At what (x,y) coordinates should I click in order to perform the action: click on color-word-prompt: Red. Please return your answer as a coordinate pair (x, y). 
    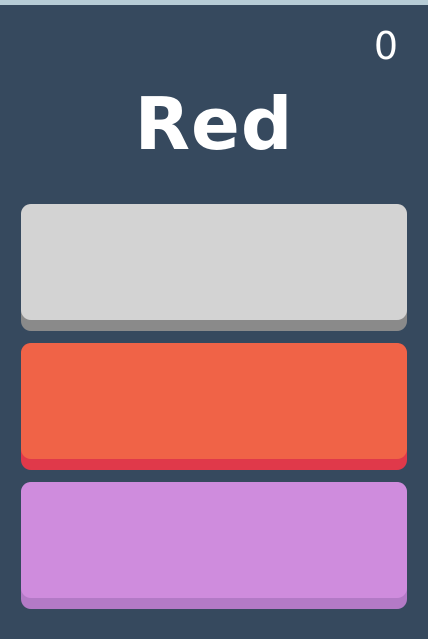
    Looking at the image, I should click on (214, 124).